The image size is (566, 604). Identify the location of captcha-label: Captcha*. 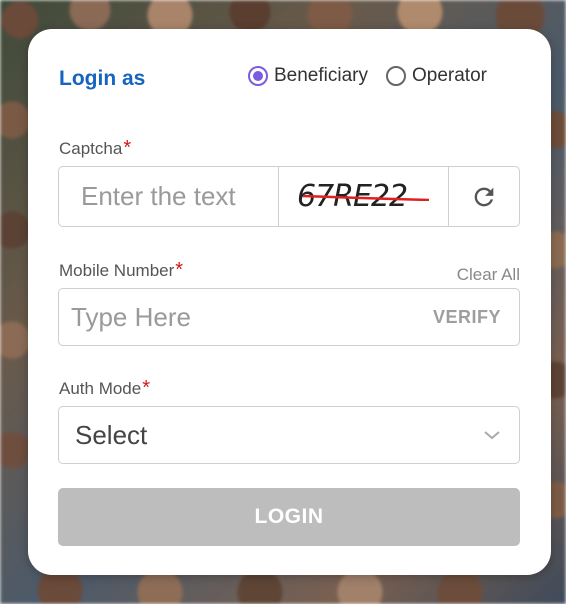
(95, 148).